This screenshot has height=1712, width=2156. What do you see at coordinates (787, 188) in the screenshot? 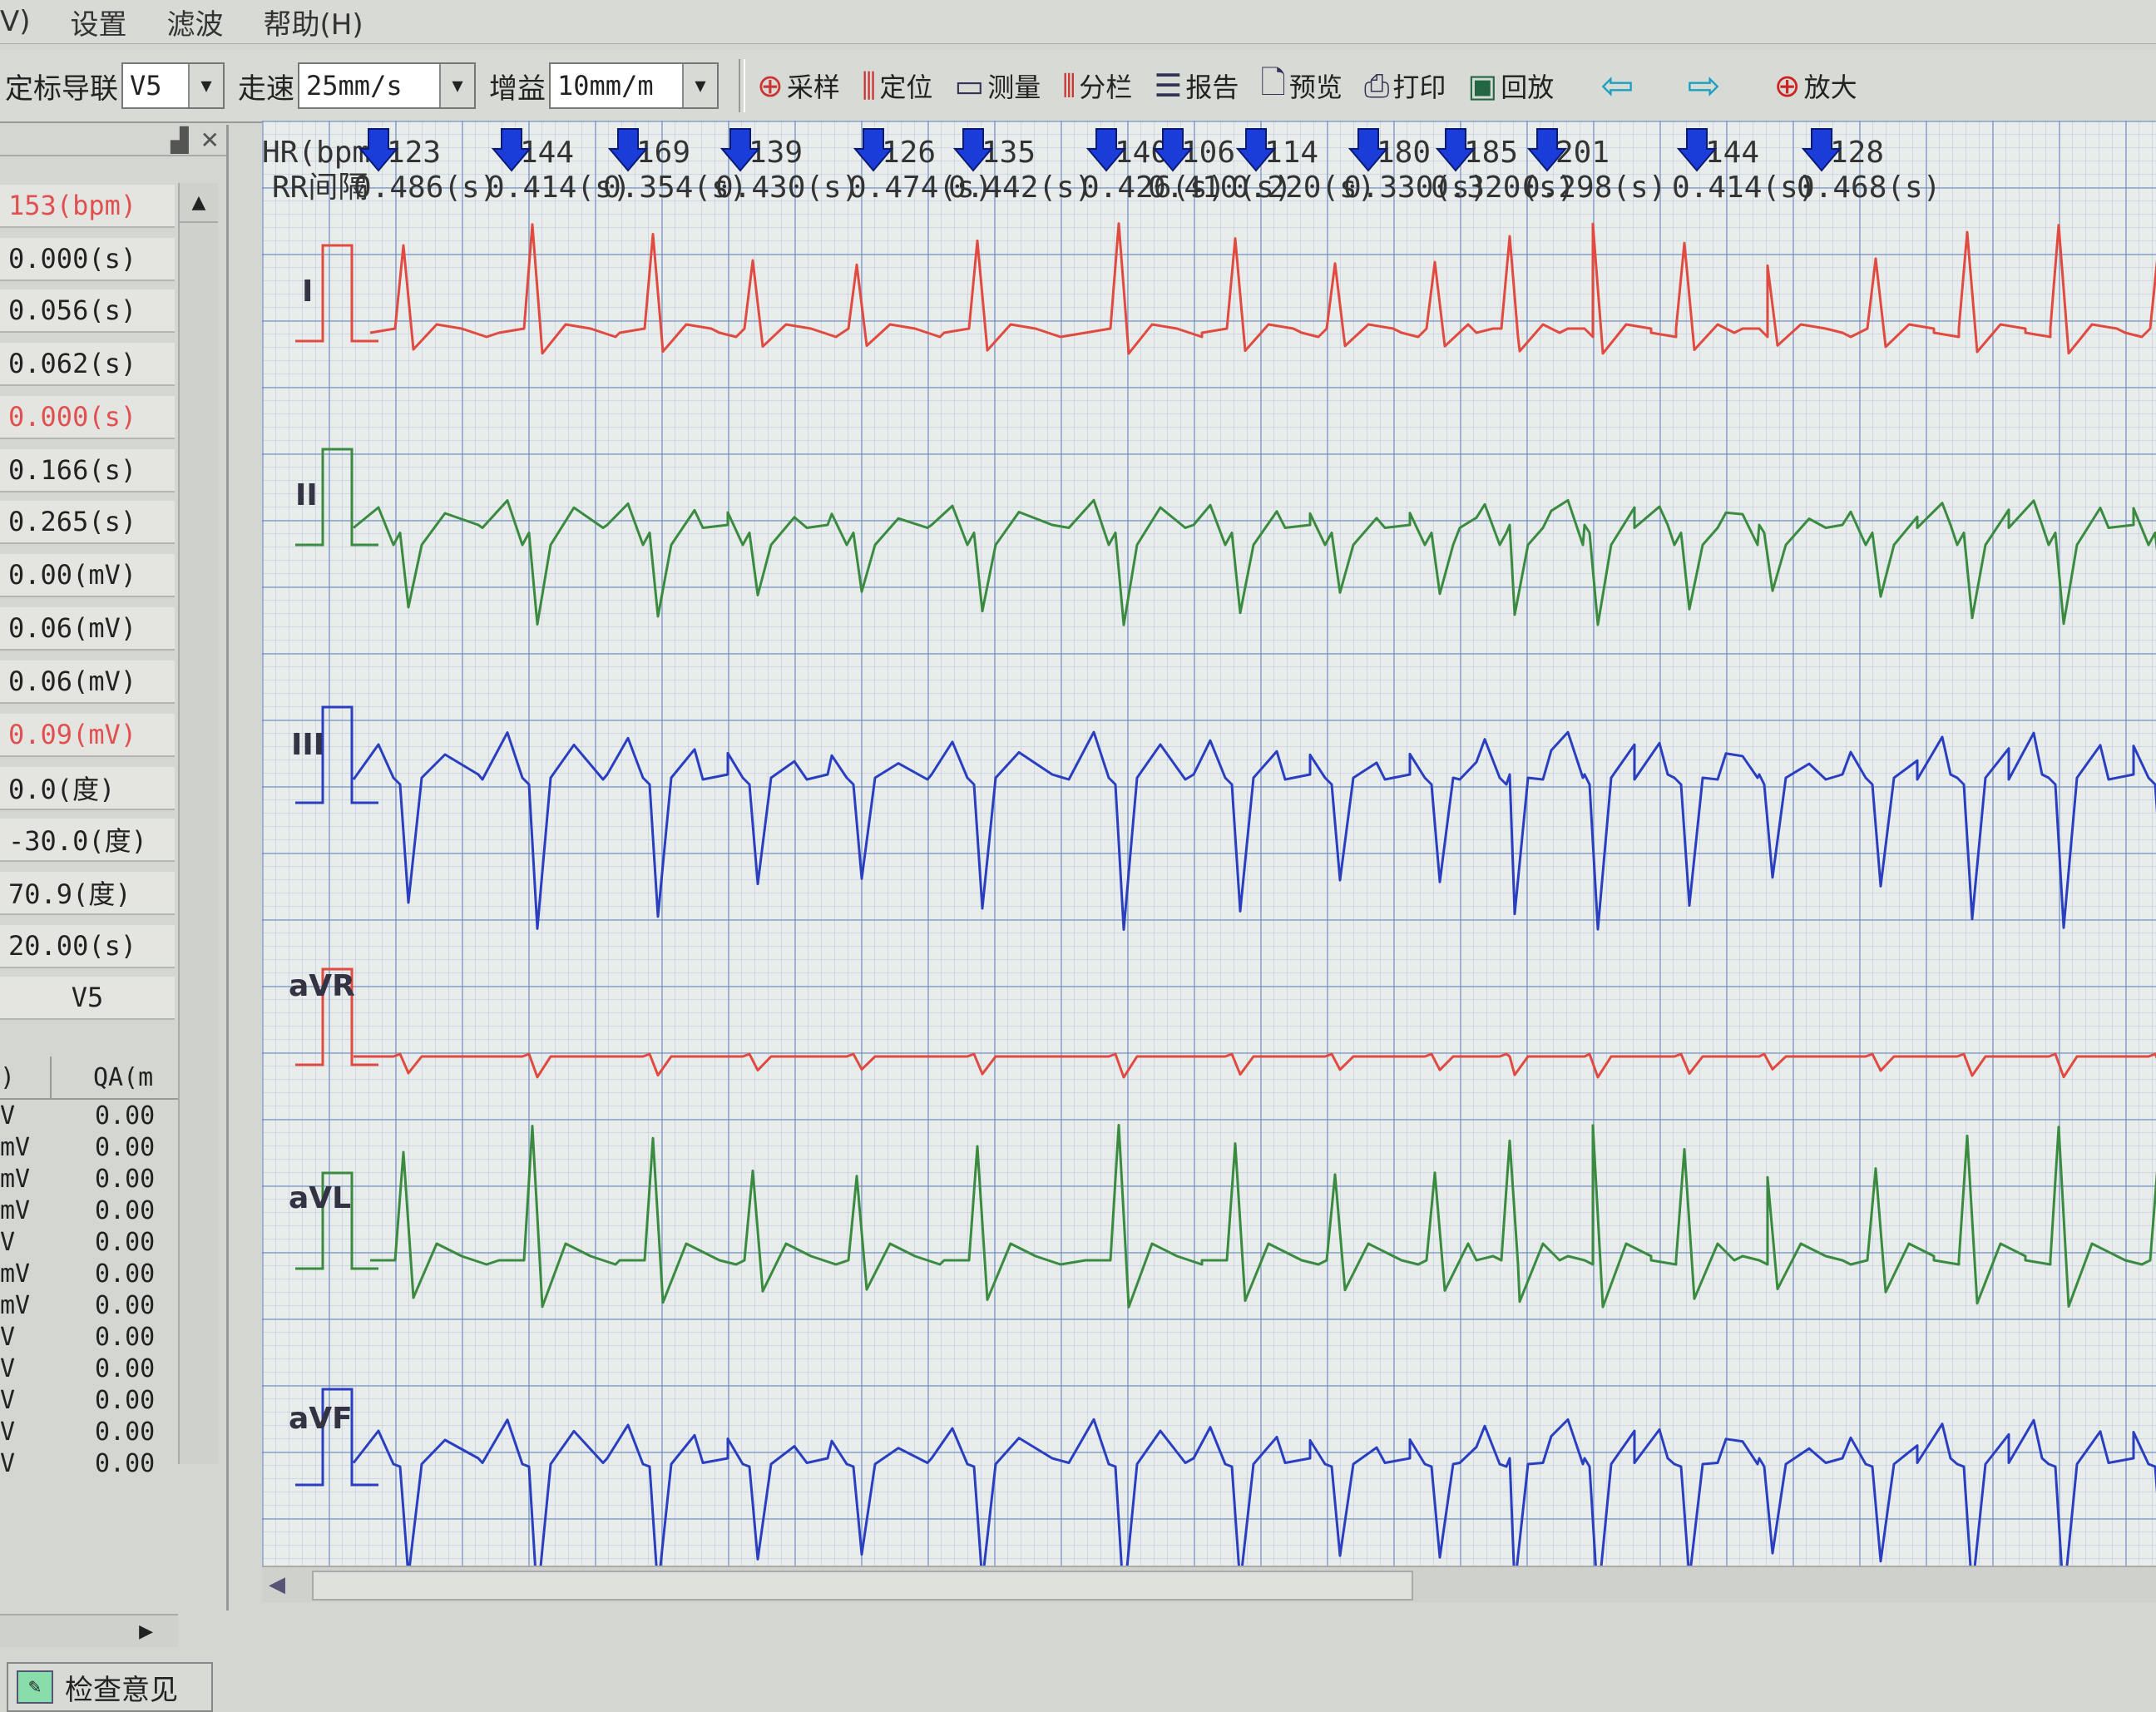
I see `rr-value: 0.430(s)` at bounding box center [787, 188].